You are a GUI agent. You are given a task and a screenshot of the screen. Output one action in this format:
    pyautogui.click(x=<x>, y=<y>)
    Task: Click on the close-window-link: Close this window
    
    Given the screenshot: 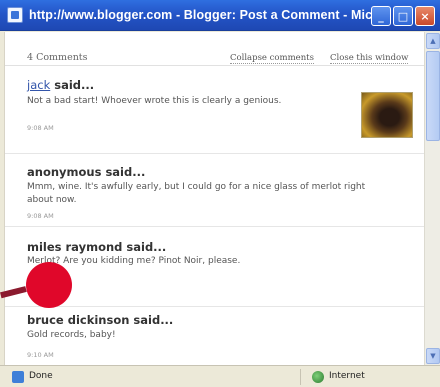 What is the action you would take?
    pyautogui.click(x=369, y=58)
    